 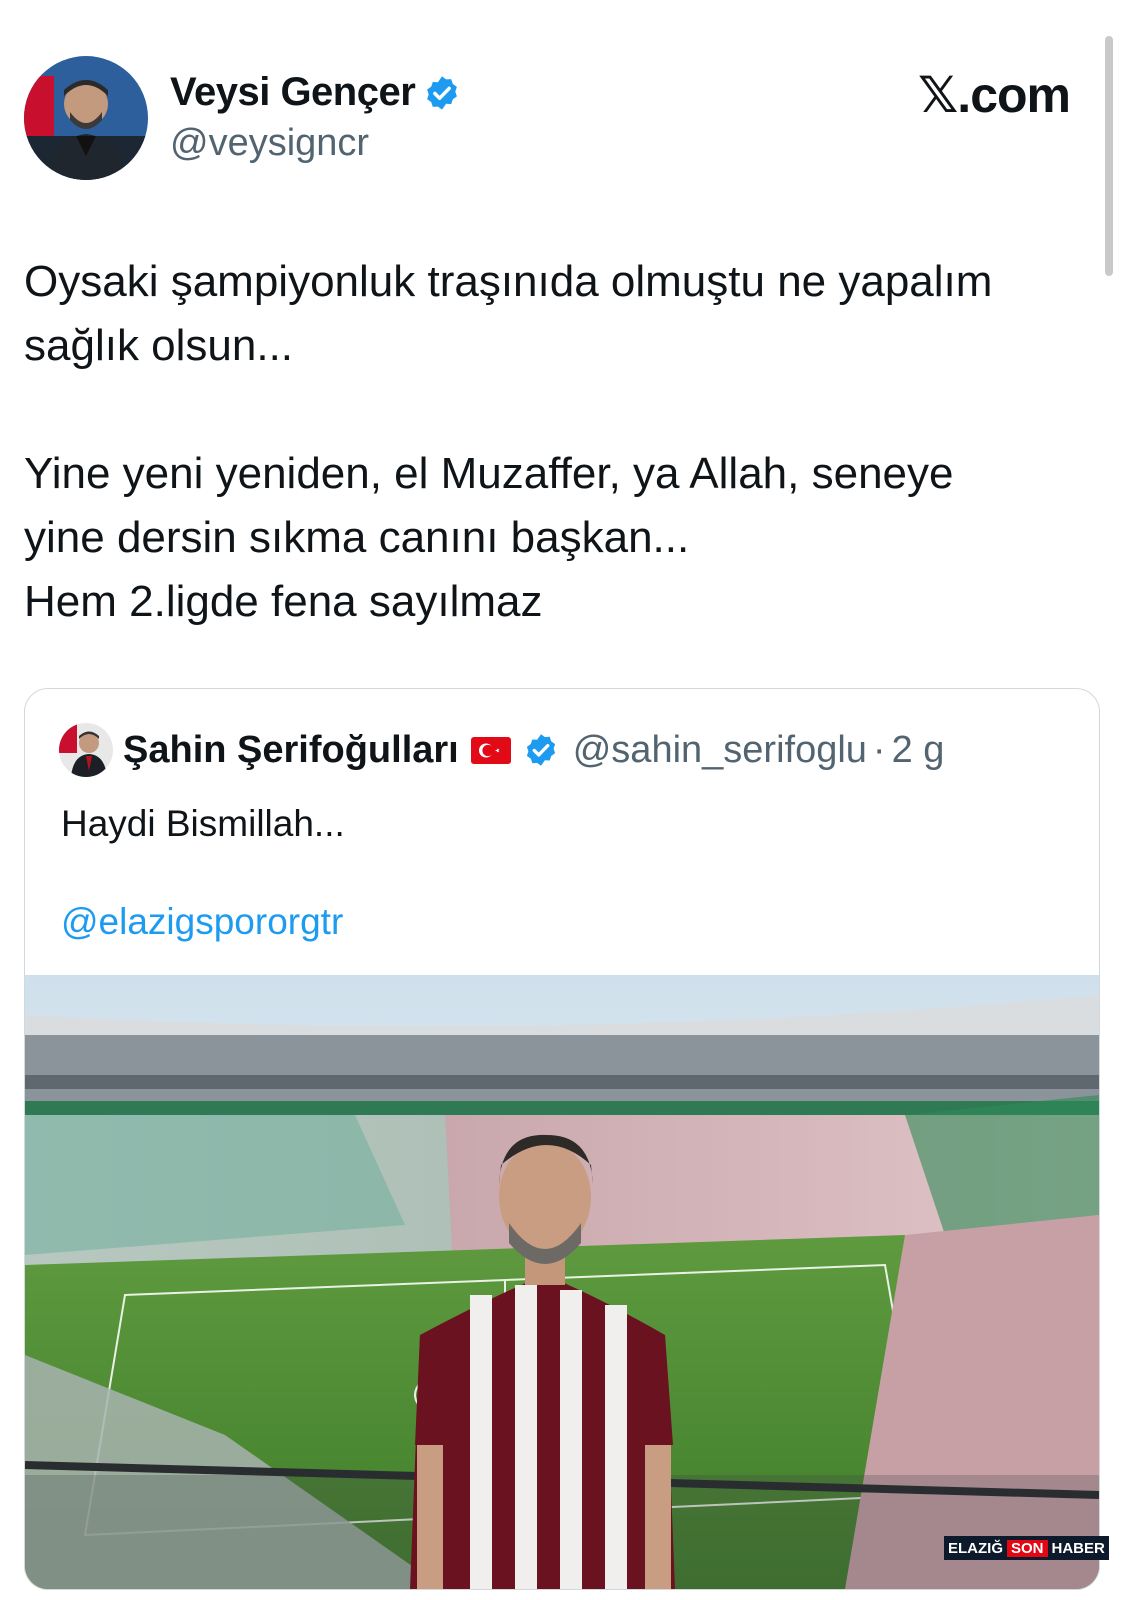 What do you see at coordinates (720, 750) in the screenshot?
I see `quoted-author-handle: @sahin_serifoglu` at bounding box center [720, 750].